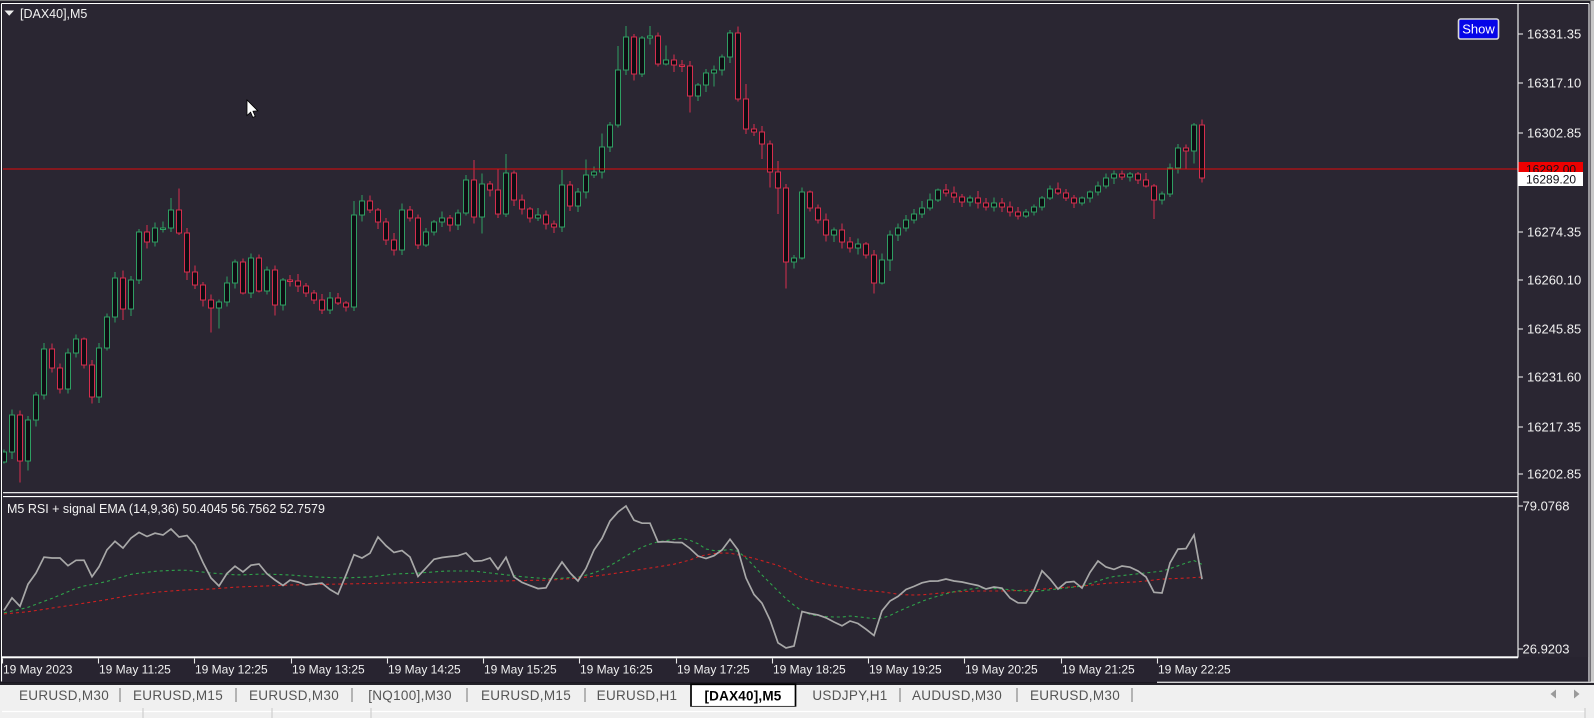 The height and width of the screenshot is (718, 1594). What do you see at coordinates (135, 670) in the screenshot?
I see `svg-text: 19 May 11:25` at bounding box center [135, 670].